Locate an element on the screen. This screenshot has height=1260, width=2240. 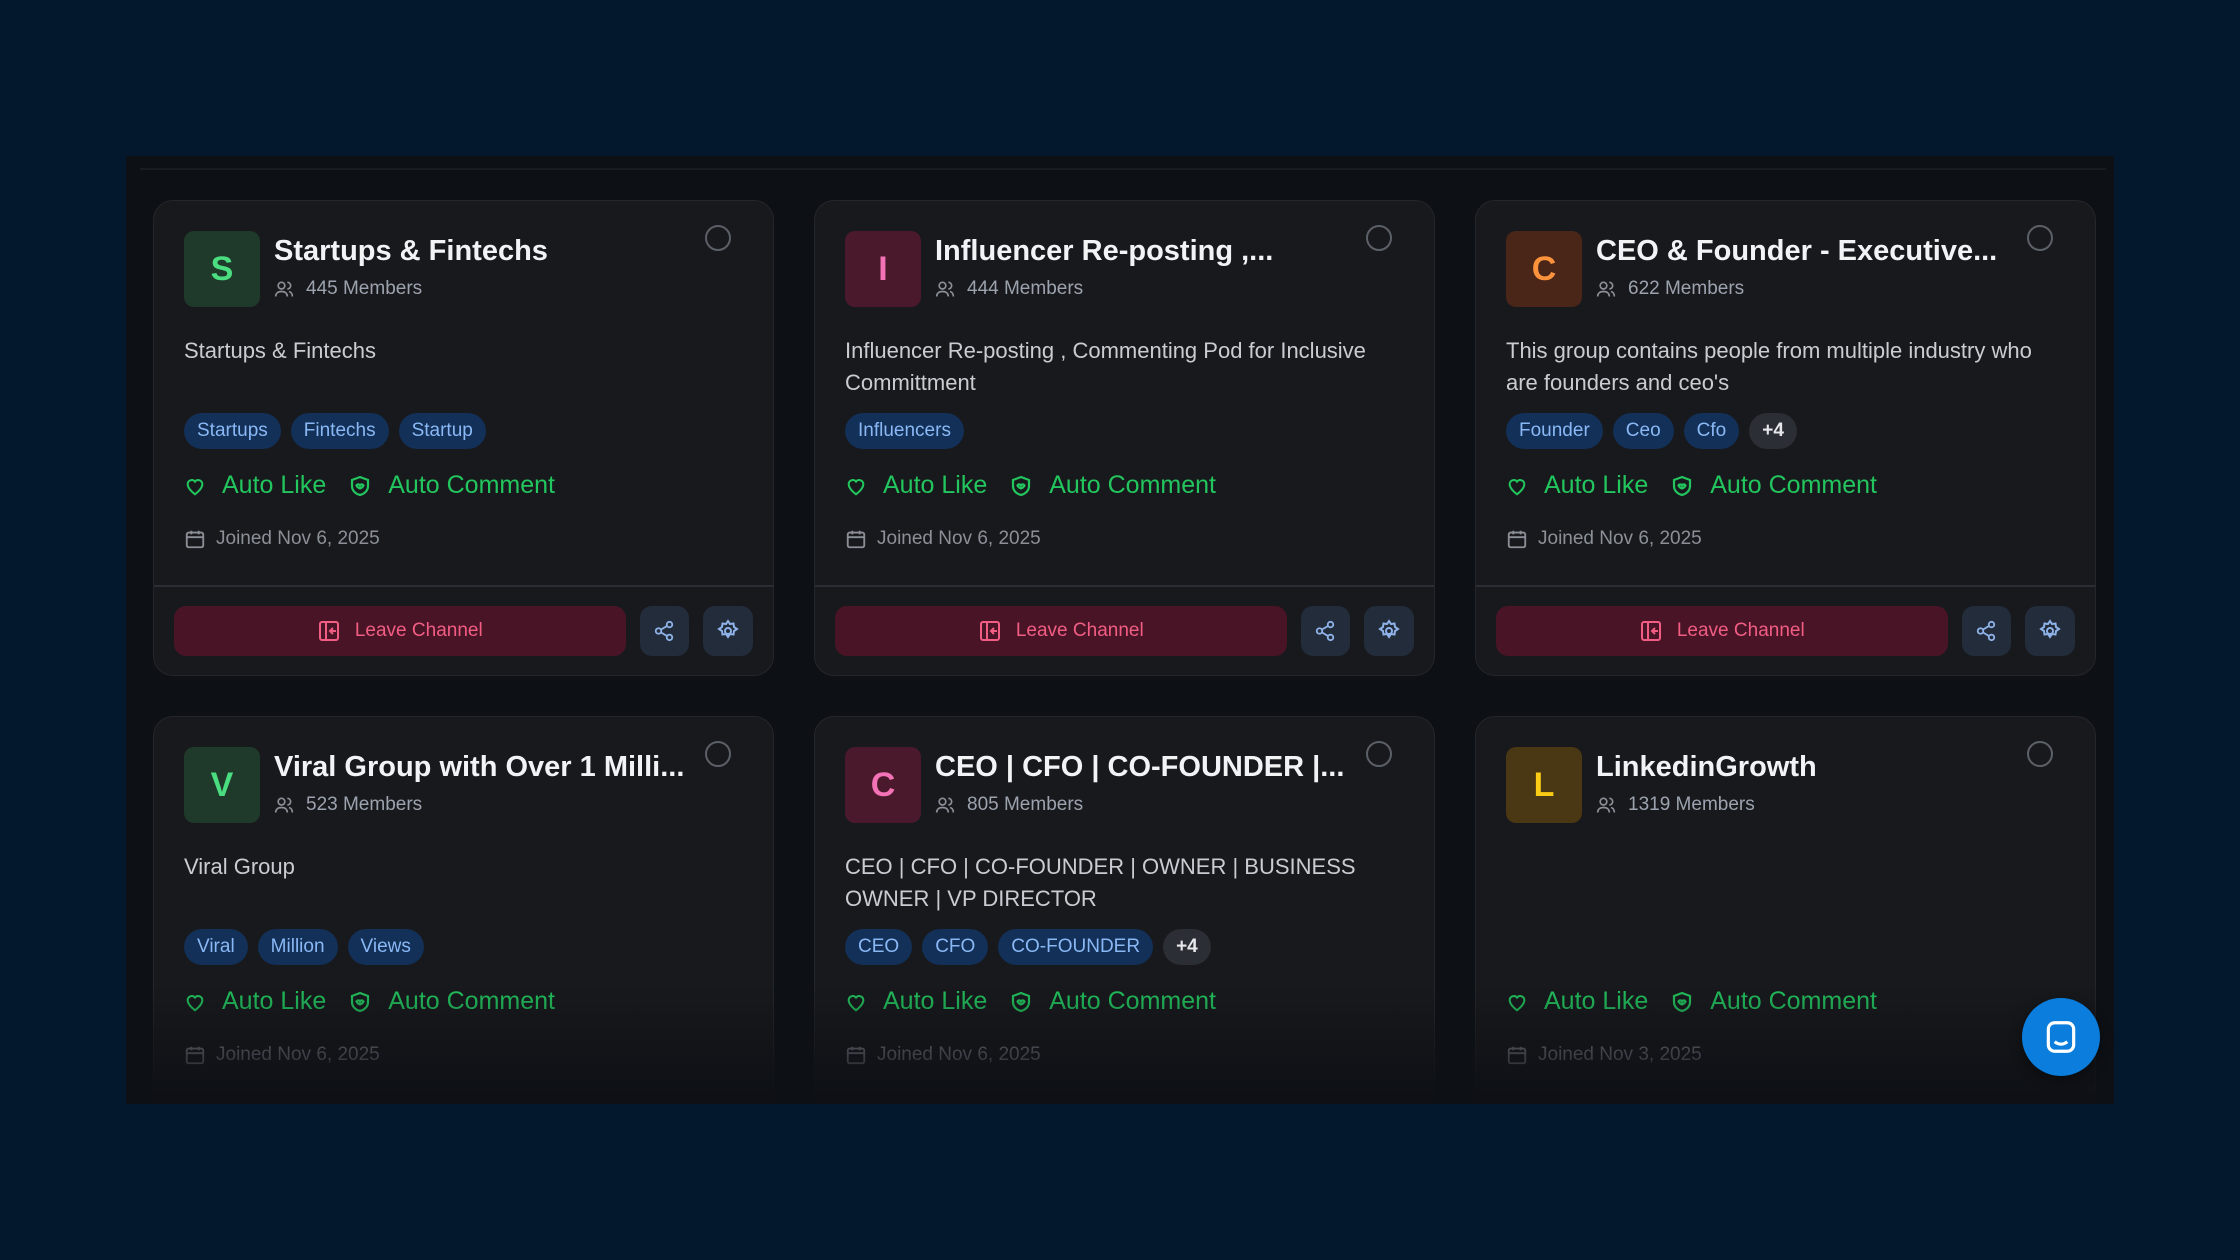
share-icon is located at coordinates (1986, 631).